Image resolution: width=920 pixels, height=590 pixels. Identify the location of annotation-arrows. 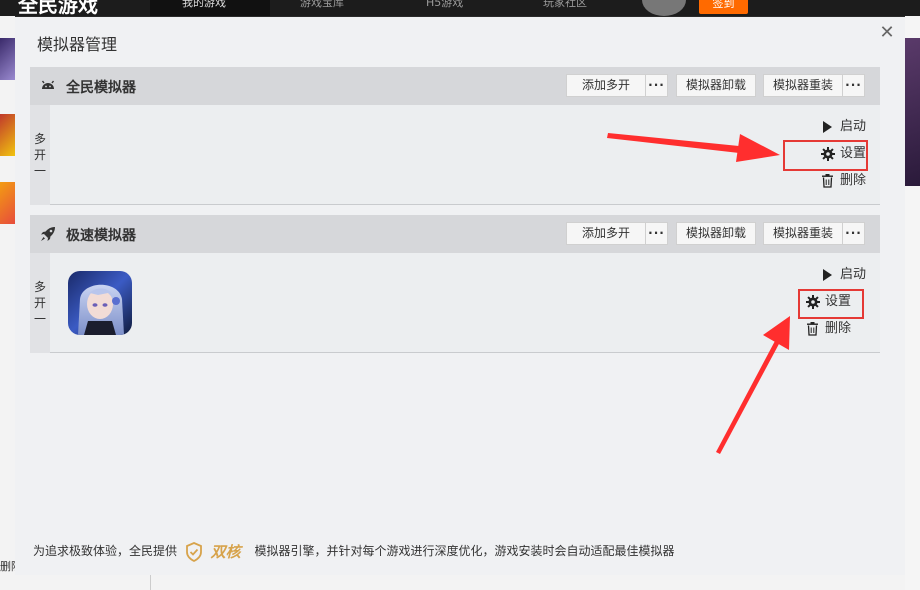
(698, 293).